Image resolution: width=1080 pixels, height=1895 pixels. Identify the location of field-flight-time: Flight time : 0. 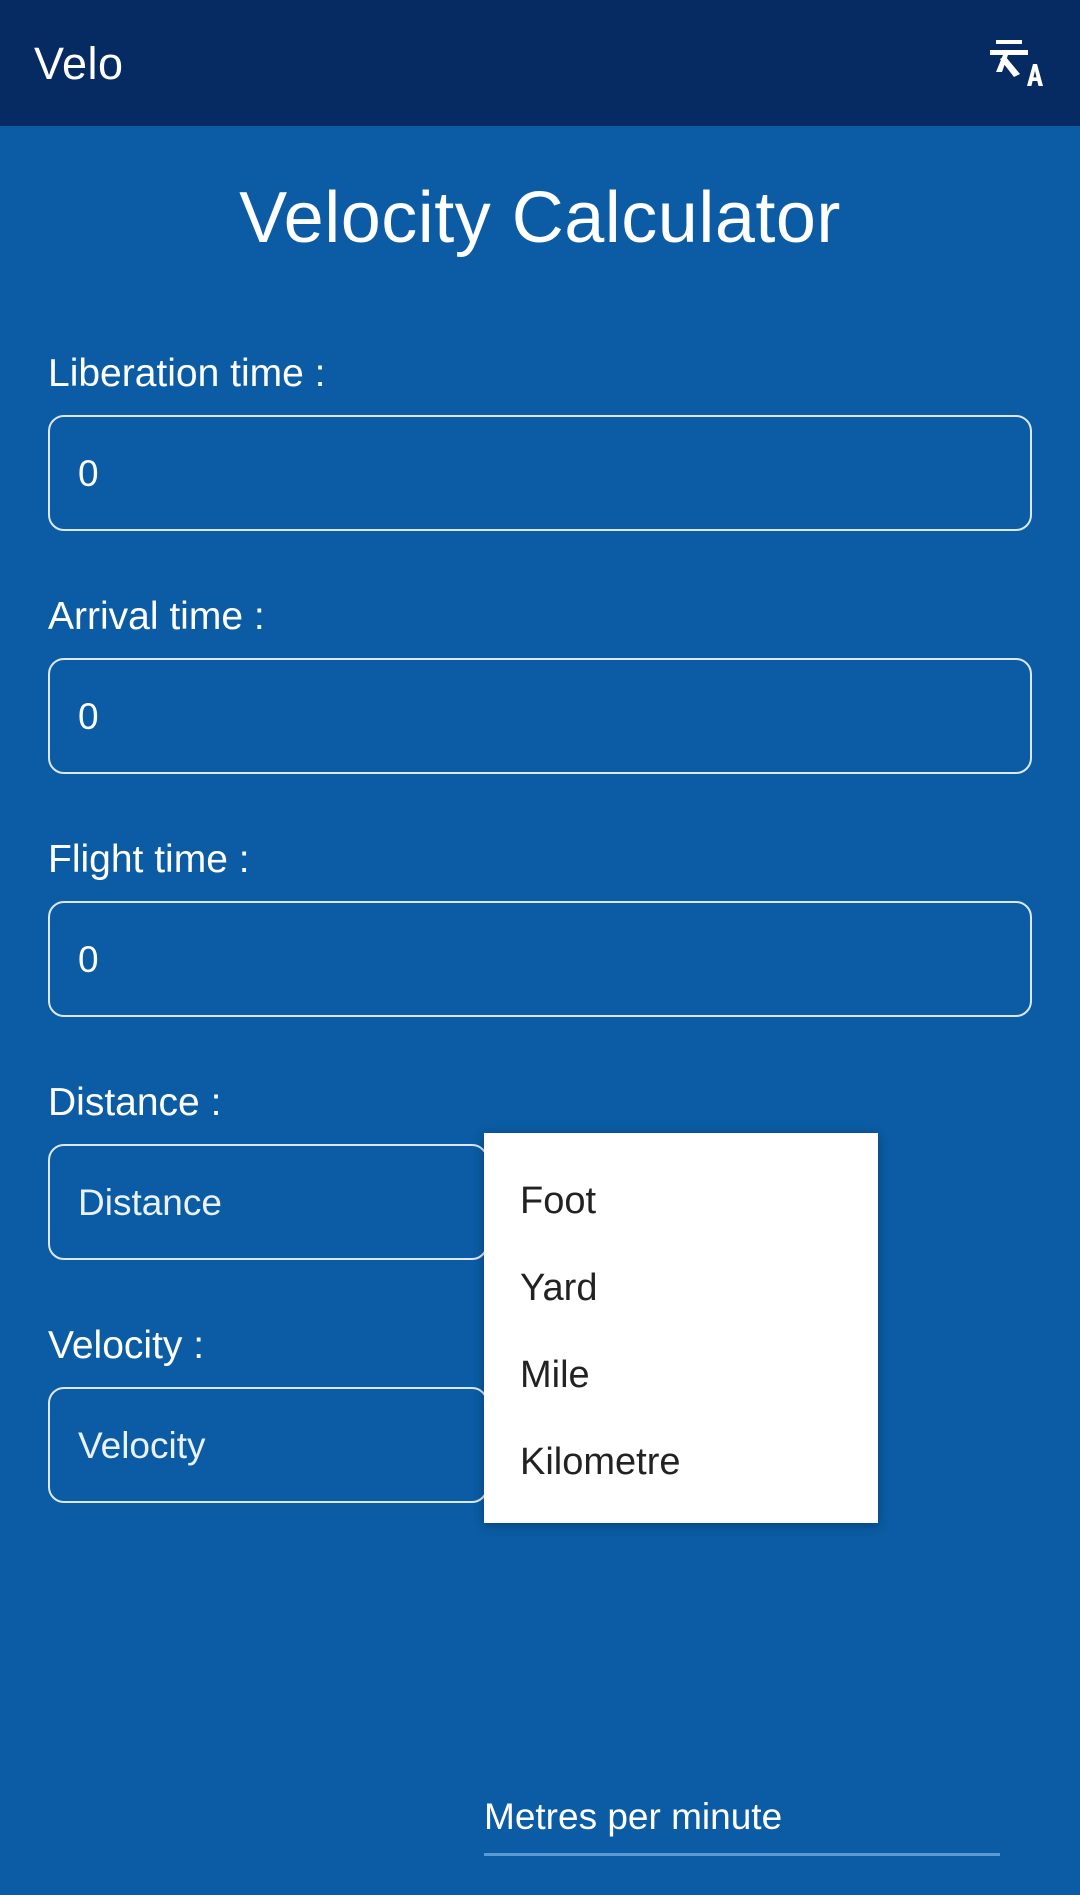
(540, 928).